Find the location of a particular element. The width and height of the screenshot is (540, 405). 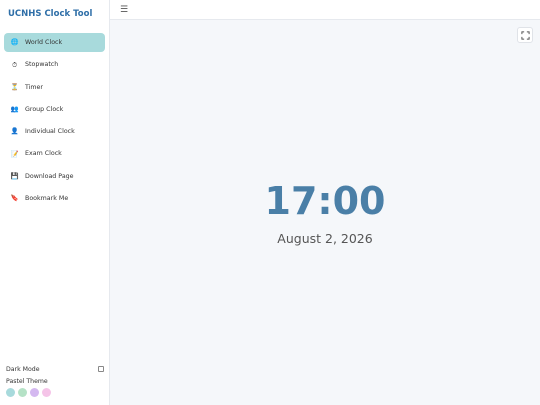

sidebar-item-exam-clock: 📝 Exam Clock is located at coordinates (54, 153).